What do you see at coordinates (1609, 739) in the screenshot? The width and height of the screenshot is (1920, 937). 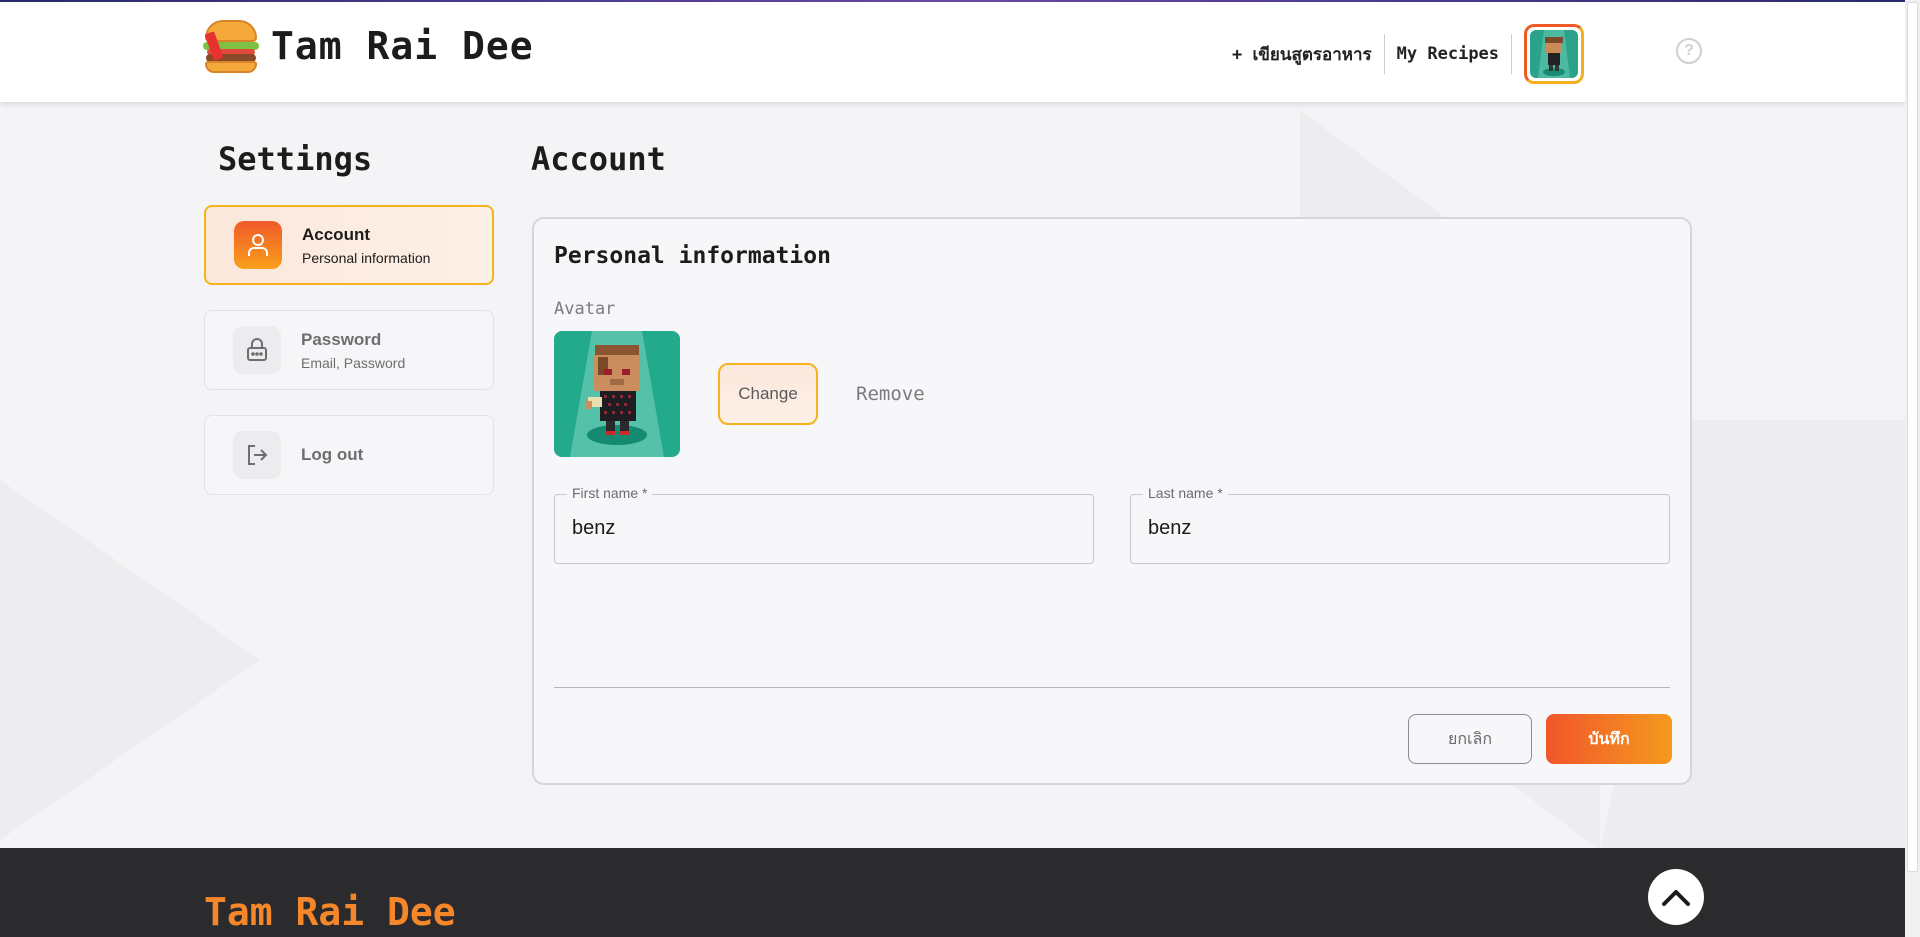 I see `save-button: บันทึก` at bounding box center [1609, 739].